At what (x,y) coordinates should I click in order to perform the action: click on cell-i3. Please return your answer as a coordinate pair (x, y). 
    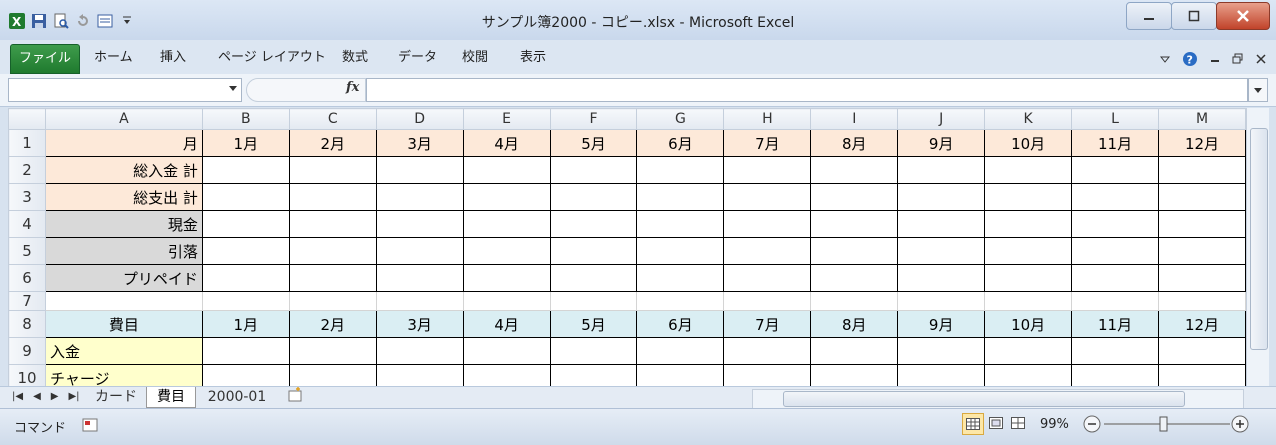
    Looking at the image, I should click on (854, 197).